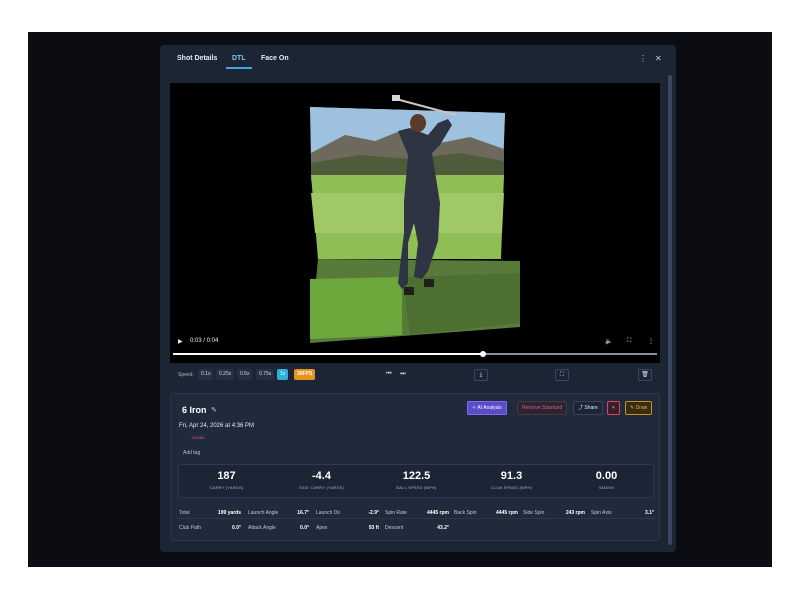 The image size is (800, 600). What do you see at coordinates (482, 354) in the screenshot?
I see `video-progress-knob` at bounding box center [482, 354].